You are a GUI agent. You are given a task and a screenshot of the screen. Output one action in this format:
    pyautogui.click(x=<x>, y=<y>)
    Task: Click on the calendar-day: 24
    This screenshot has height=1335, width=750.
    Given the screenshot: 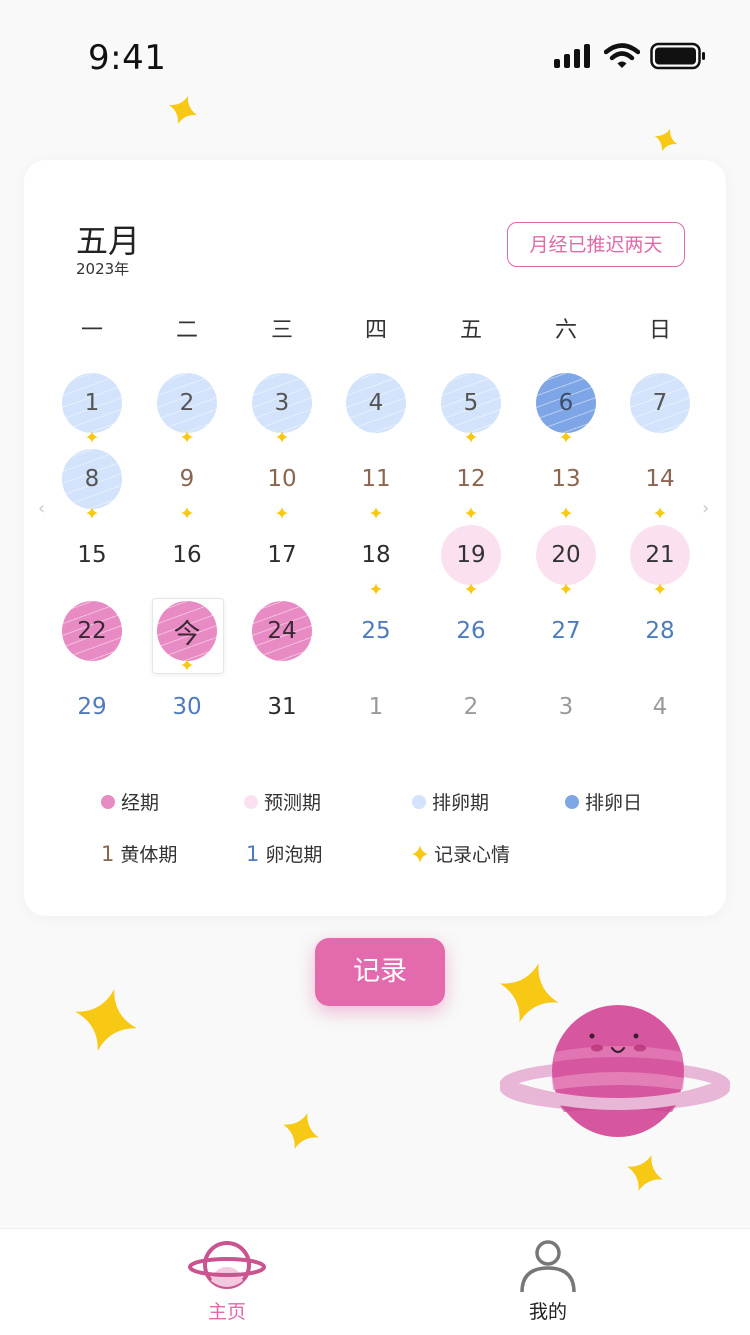 What is the action you would take?
    pyautogui.click(x=282, y=631)
    